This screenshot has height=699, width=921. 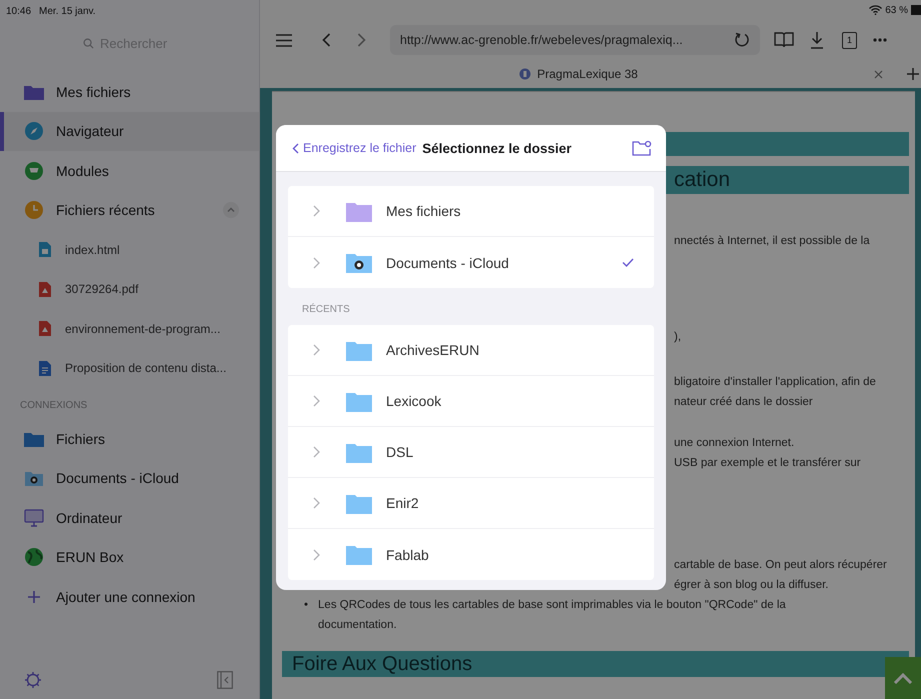 I want to click on section-header: RÉCENTS, so click(x=326, y=309).